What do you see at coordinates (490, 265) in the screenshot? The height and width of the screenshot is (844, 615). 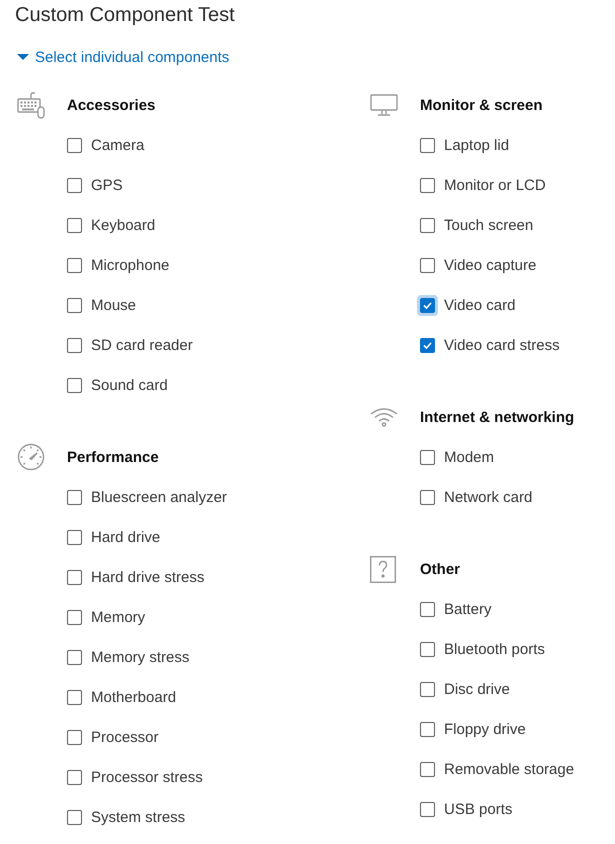 I see `checkbox-label: Video capture` at bounding box center [490, 265].